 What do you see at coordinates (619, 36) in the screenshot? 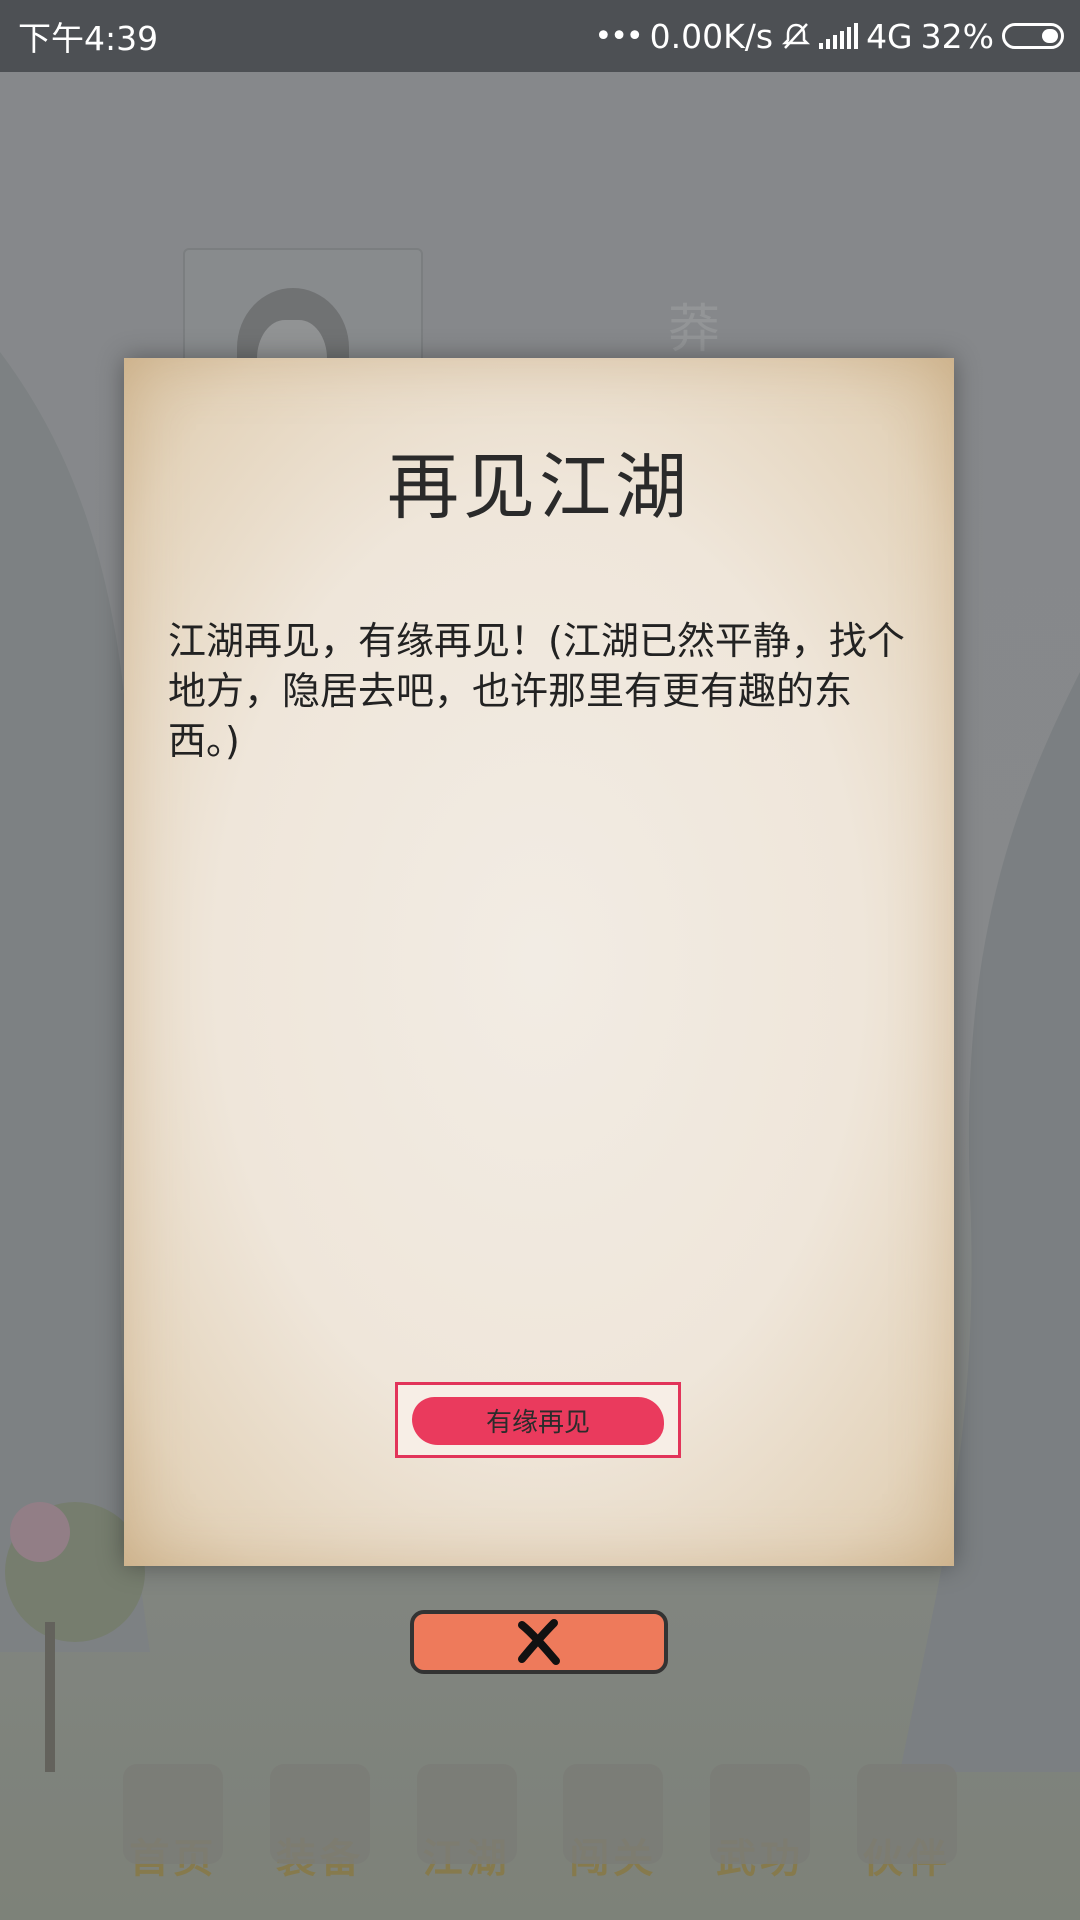
I see `more-dots-icon: •••` at bounding box center [619, 36].